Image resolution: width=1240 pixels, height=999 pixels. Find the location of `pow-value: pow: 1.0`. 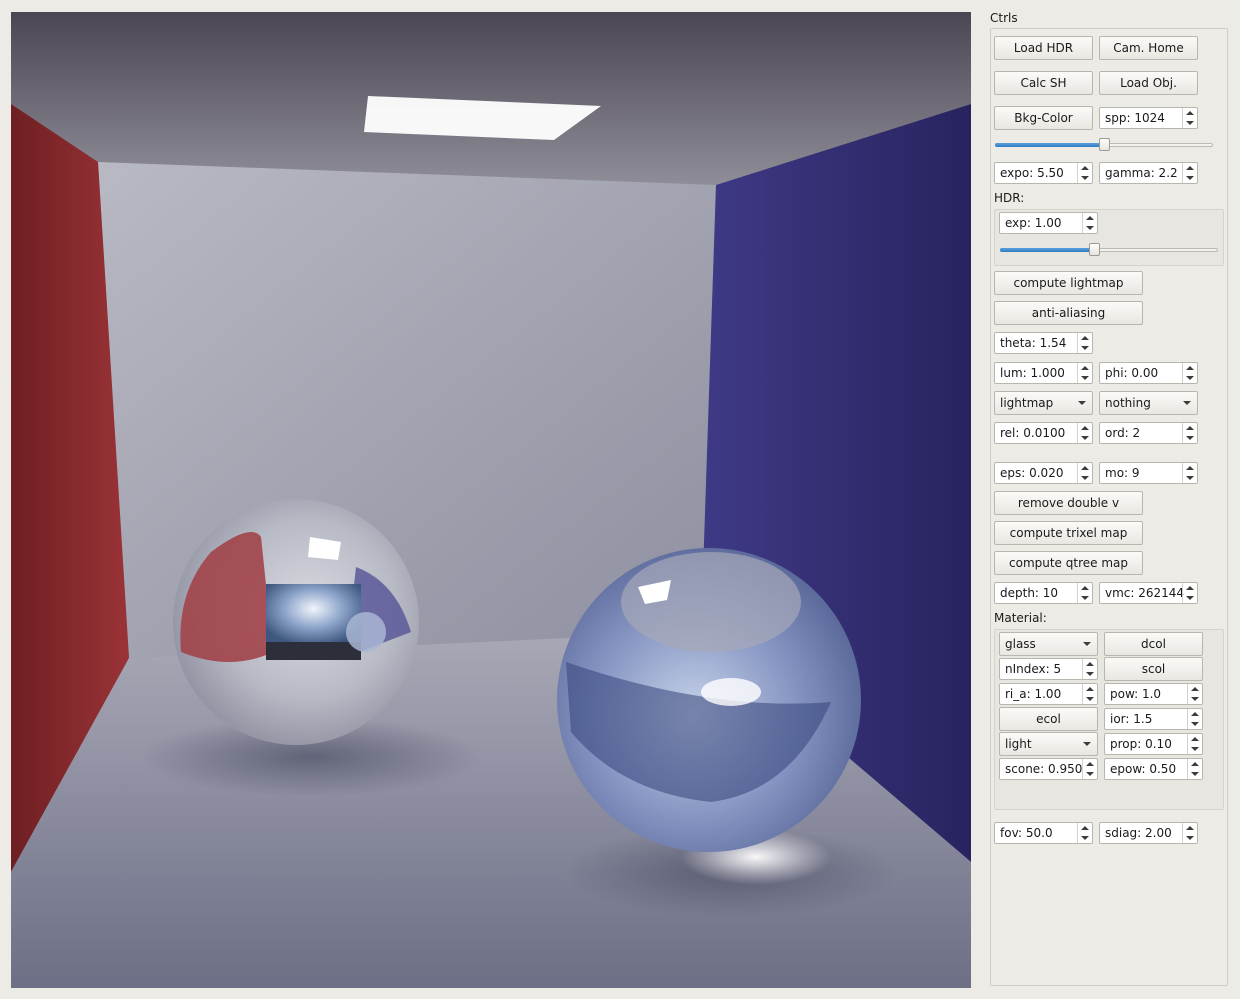

pow-value: pow: 1.0 is located at coordinates (1136, 694).